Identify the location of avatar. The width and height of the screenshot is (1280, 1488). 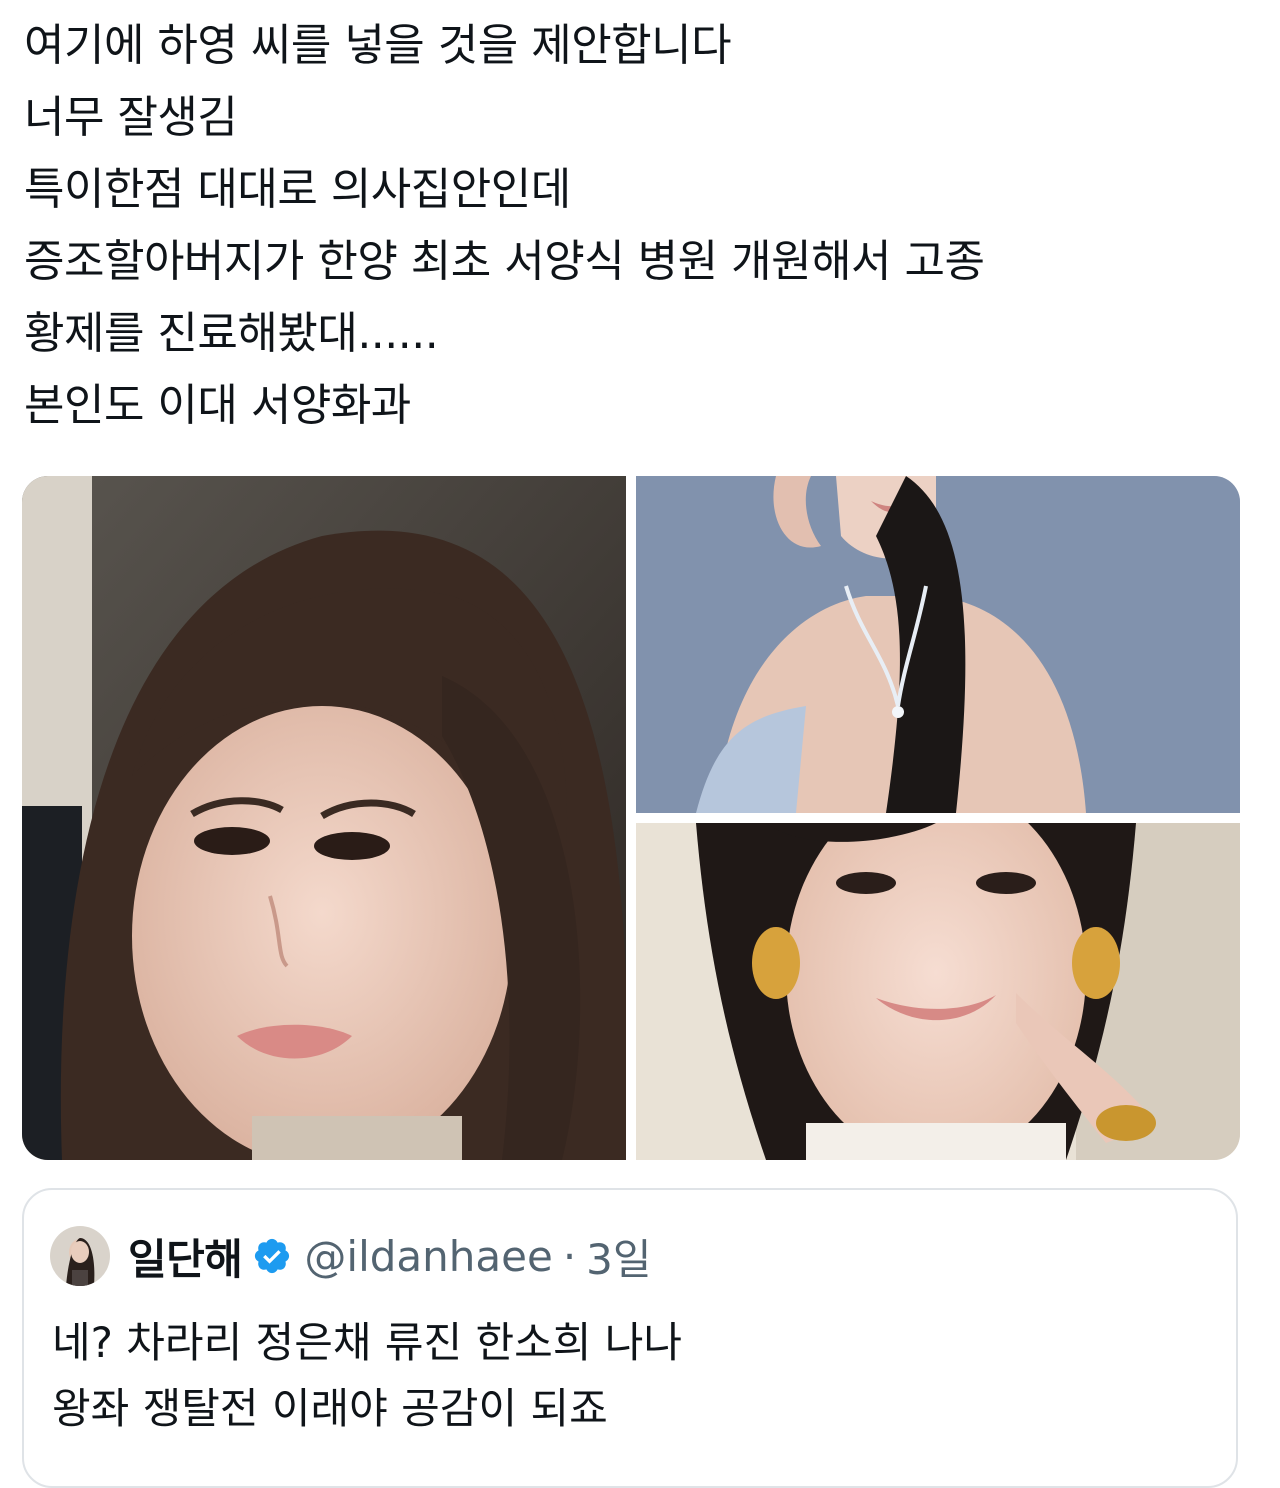
(80, 1256).